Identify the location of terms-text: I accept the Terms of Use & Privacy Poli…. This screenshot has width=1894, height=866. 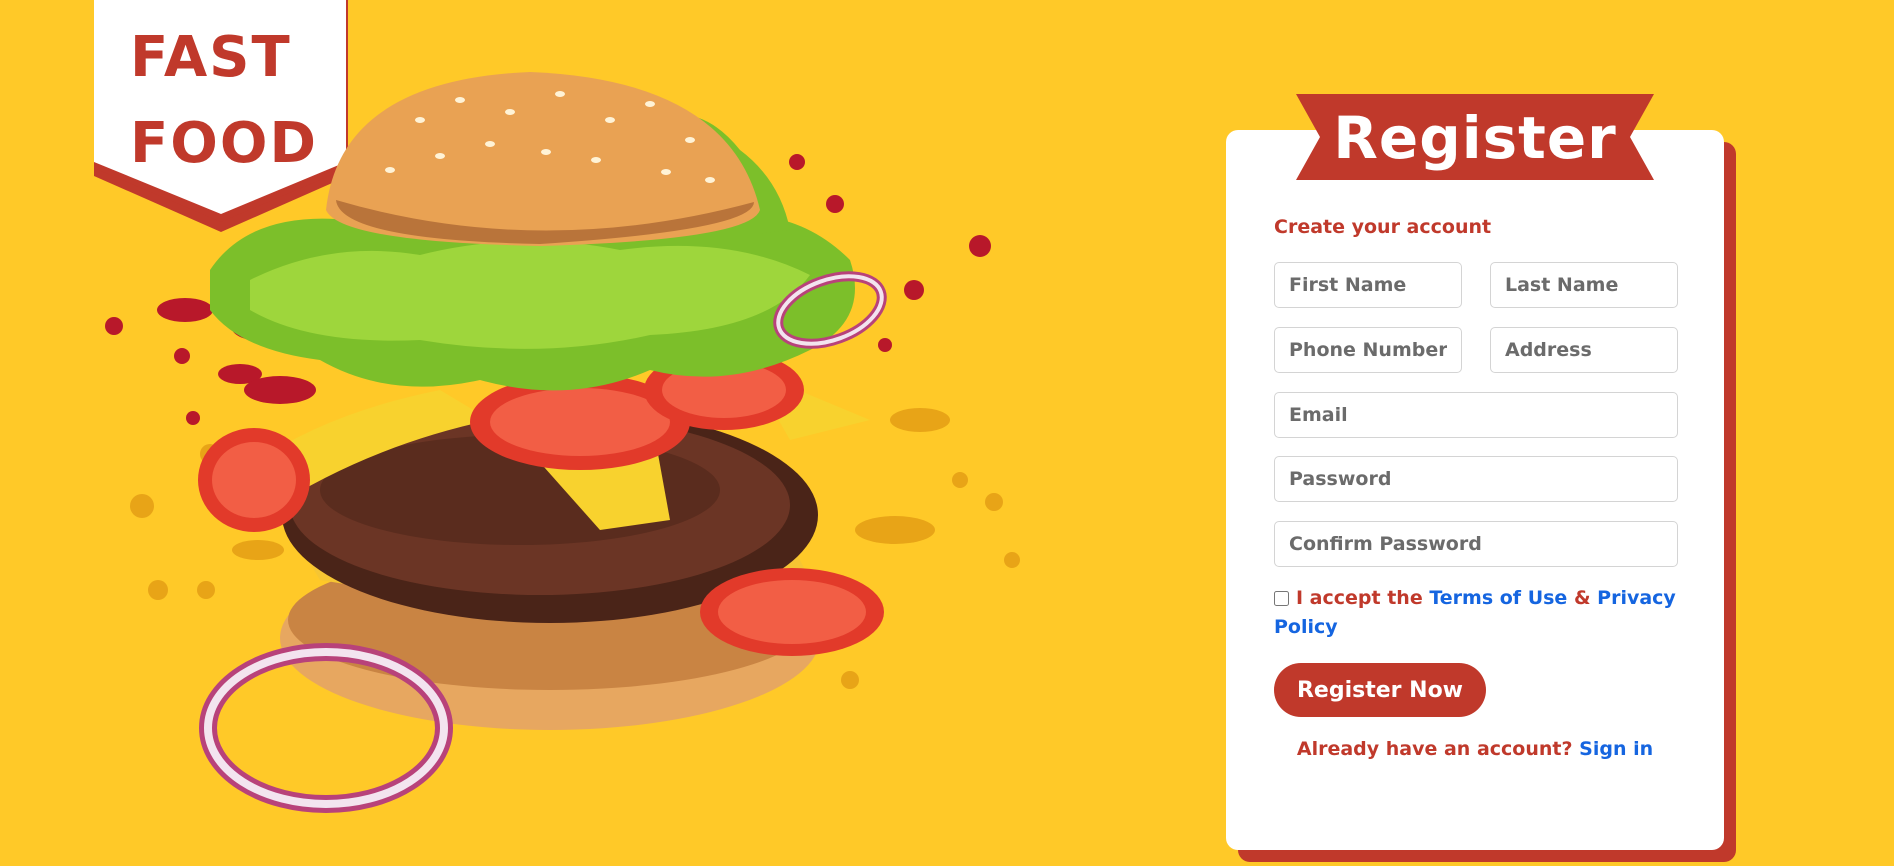
(1479, 613).